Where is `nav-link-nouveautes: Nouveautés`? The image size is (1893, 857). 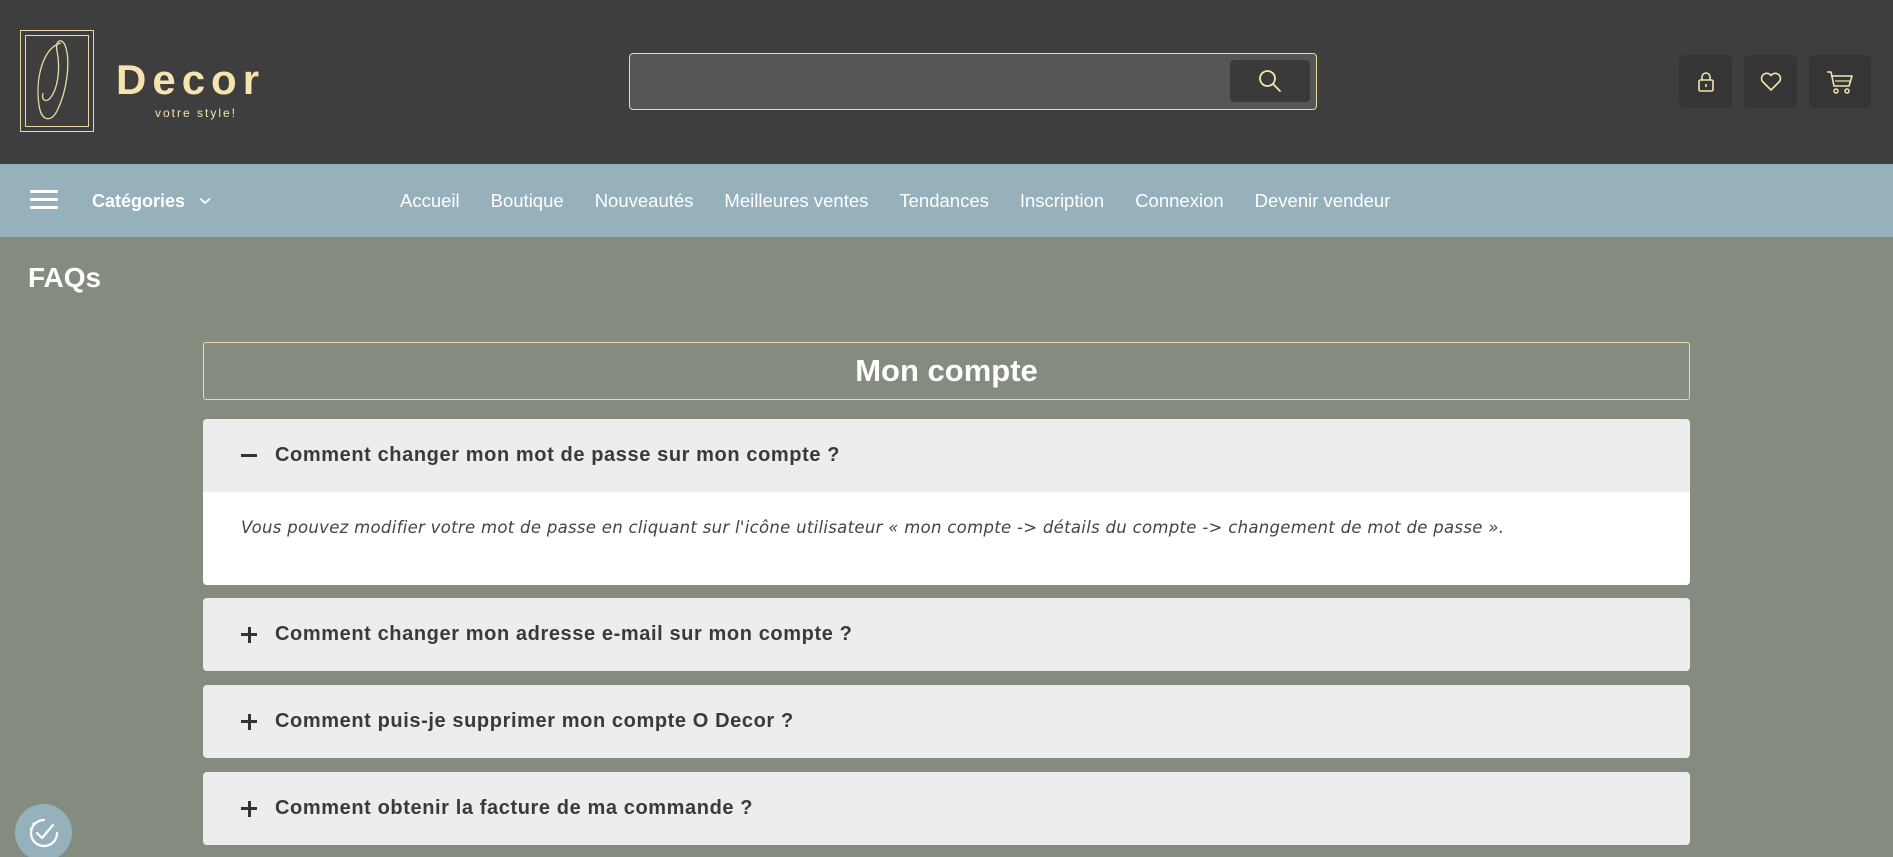
nav-link-nouveautes: Nouveautés is located at coordinates (644, 201).